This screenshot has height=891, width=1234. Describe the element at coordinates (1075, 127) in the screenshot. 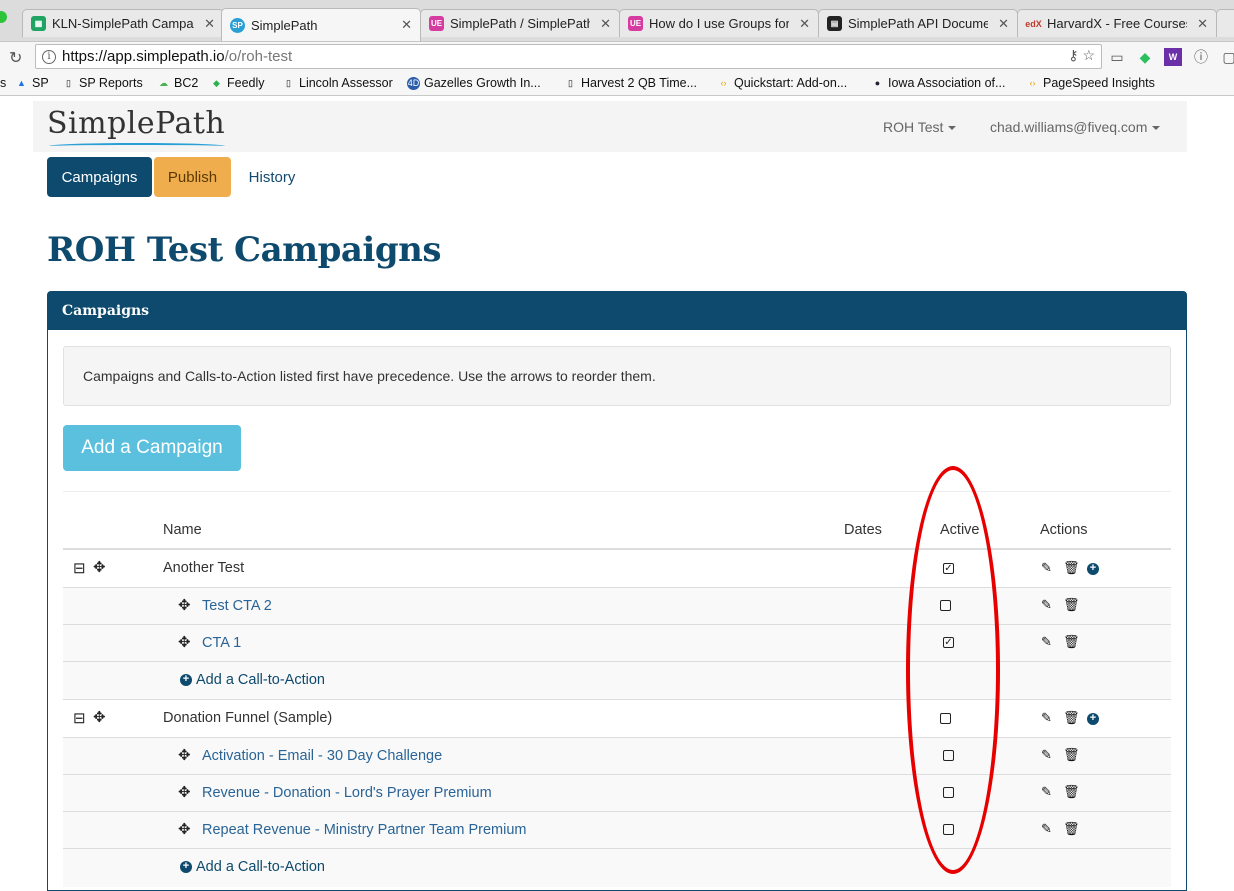

I see `user-menu: chad.williams@fiveq.com` at that location.